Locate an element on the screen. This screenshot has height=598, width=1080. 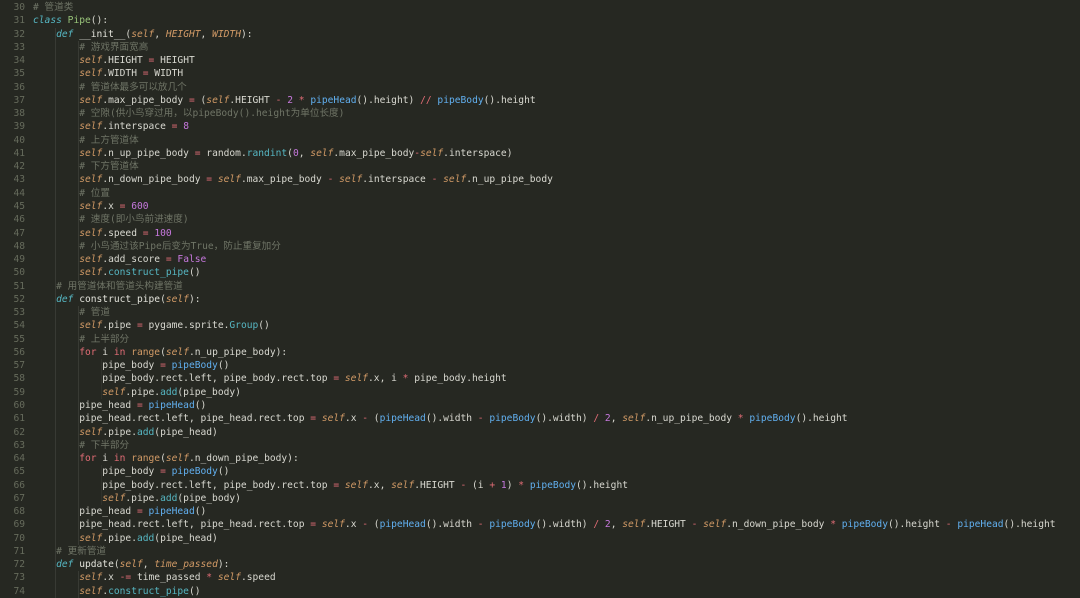
code-content: # 速度(即小鸟前进速度) is located at coordinates (111, 220).